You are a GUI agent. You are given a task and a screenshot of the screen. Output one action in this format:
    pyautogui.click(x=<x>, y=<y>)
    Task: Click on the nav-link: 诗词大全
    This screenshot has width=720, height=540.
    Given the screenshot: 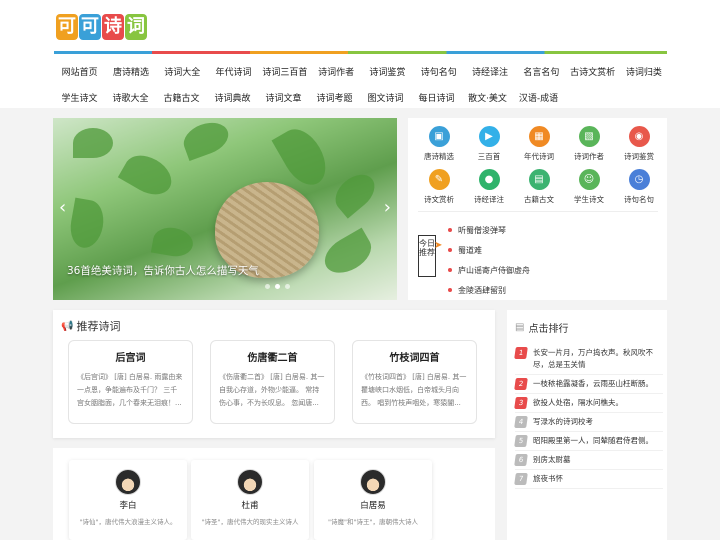 What is the action you would take?
    pyautogui.click(x=182, y=71)
    